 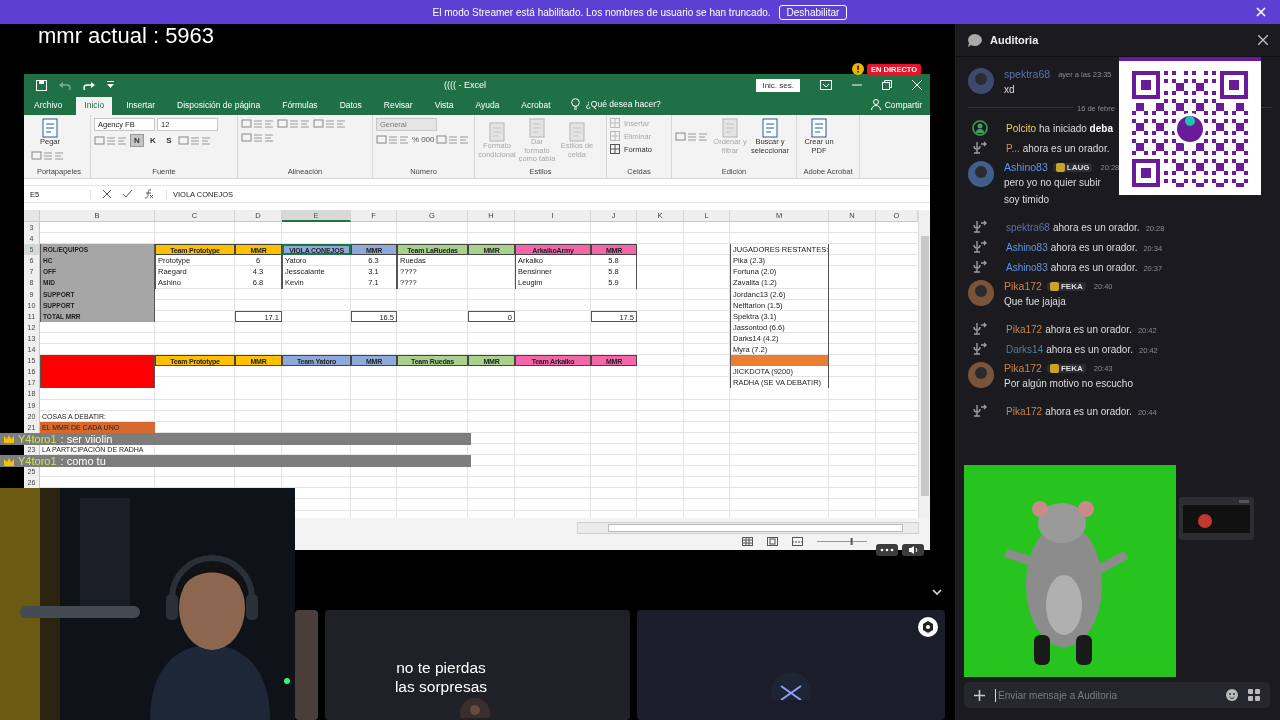 I want to click on close-icon, so click(x=1263, y=40).